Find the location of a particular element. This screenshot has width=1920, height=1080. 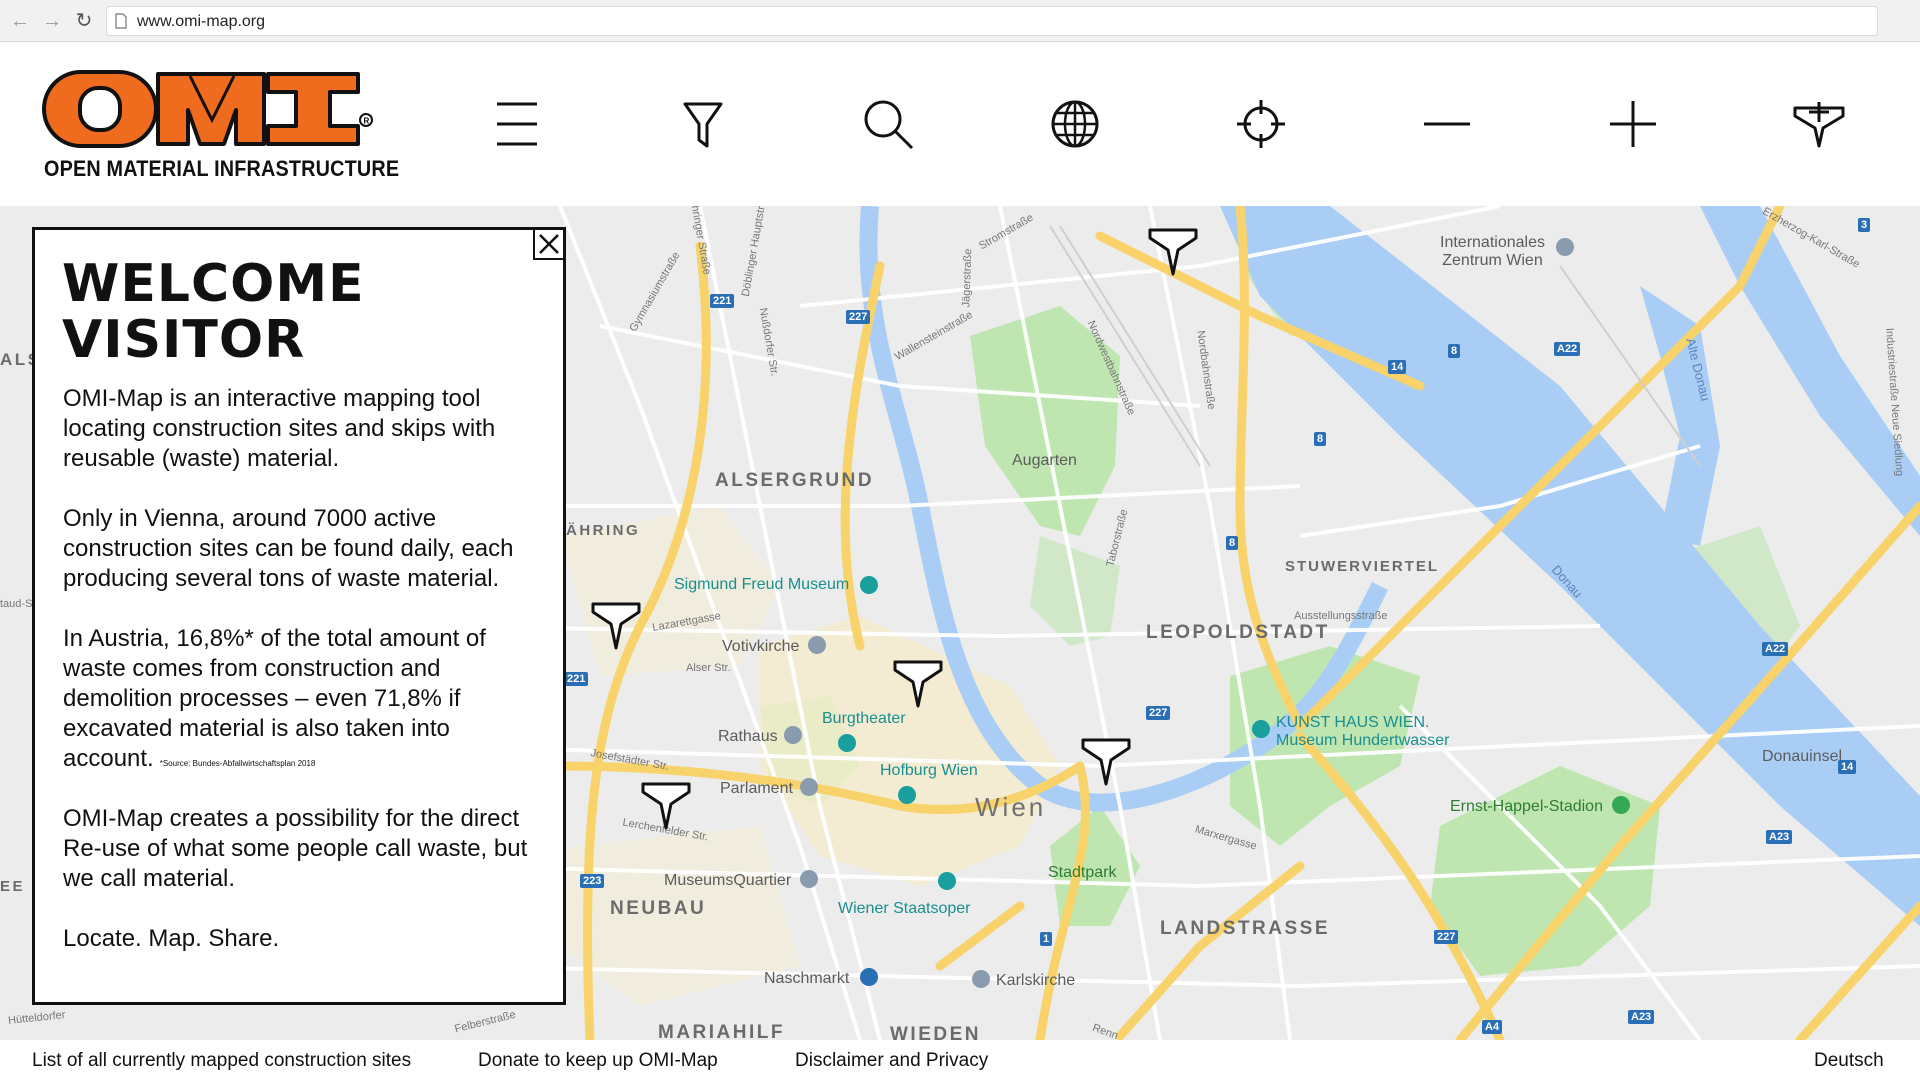

poi-label: Naschmarkt is located at coordinates (807, 978).